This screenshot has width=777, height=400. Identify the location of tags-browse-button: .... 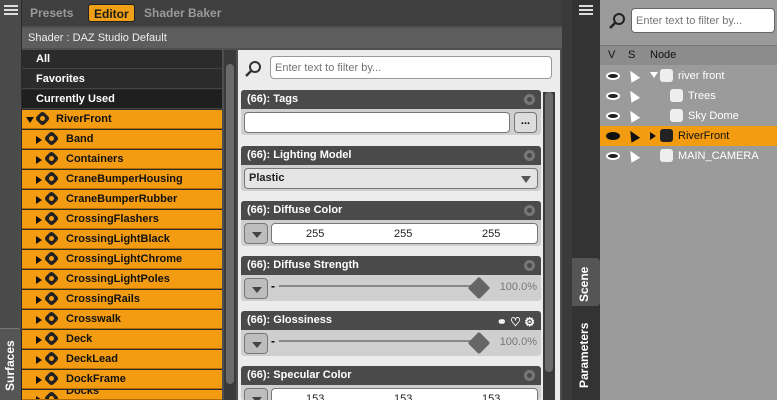
(525, 122).